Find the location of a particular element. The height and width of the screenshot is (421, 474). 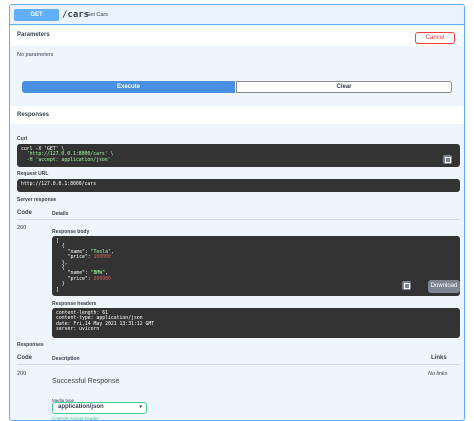

request-url-label: Request URL is located at coordinates (33, 174).